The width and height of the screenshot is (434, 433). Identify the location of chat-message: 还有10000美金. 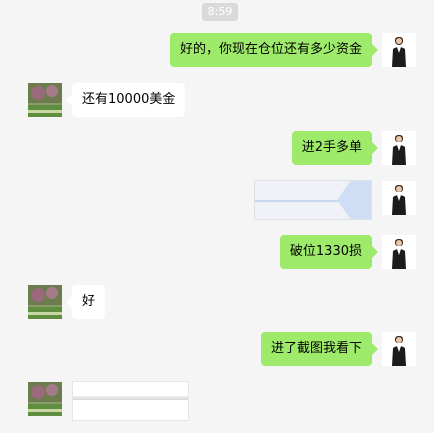
(217, 100).